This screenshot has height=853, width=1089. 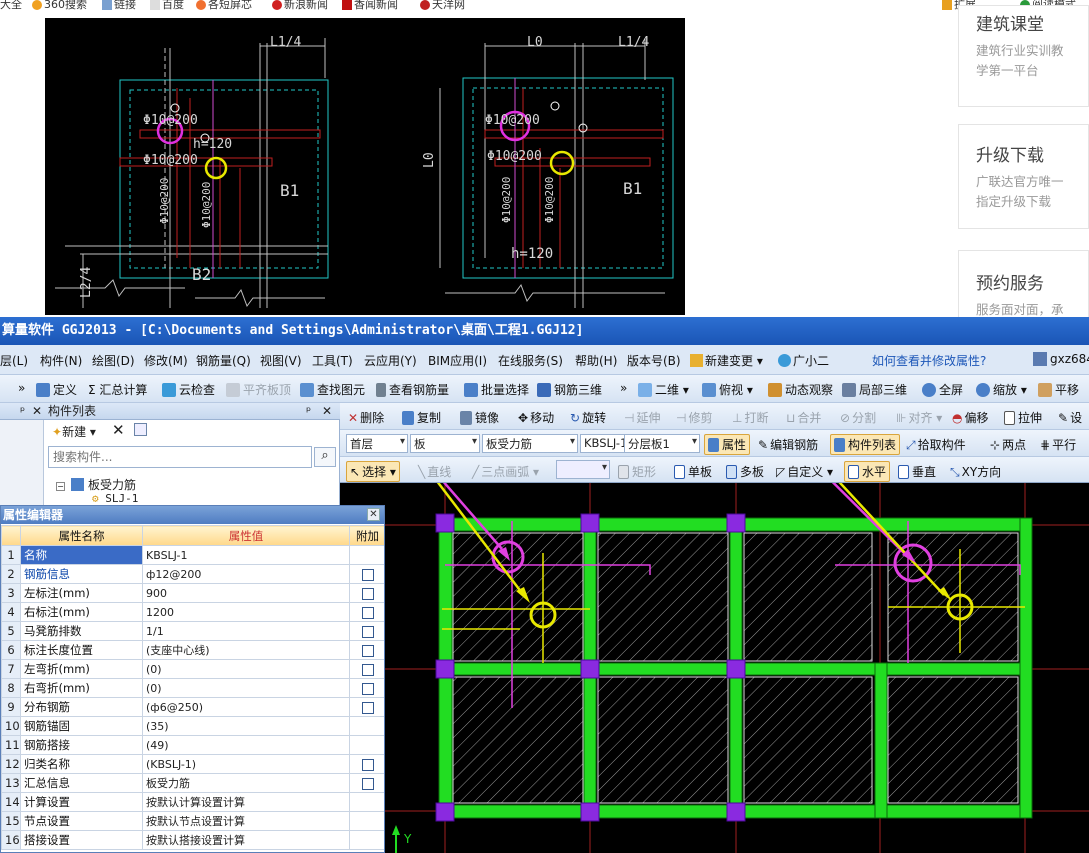 I want to click on offset-button: ◓ 偏移, so click(x=970, y=417).